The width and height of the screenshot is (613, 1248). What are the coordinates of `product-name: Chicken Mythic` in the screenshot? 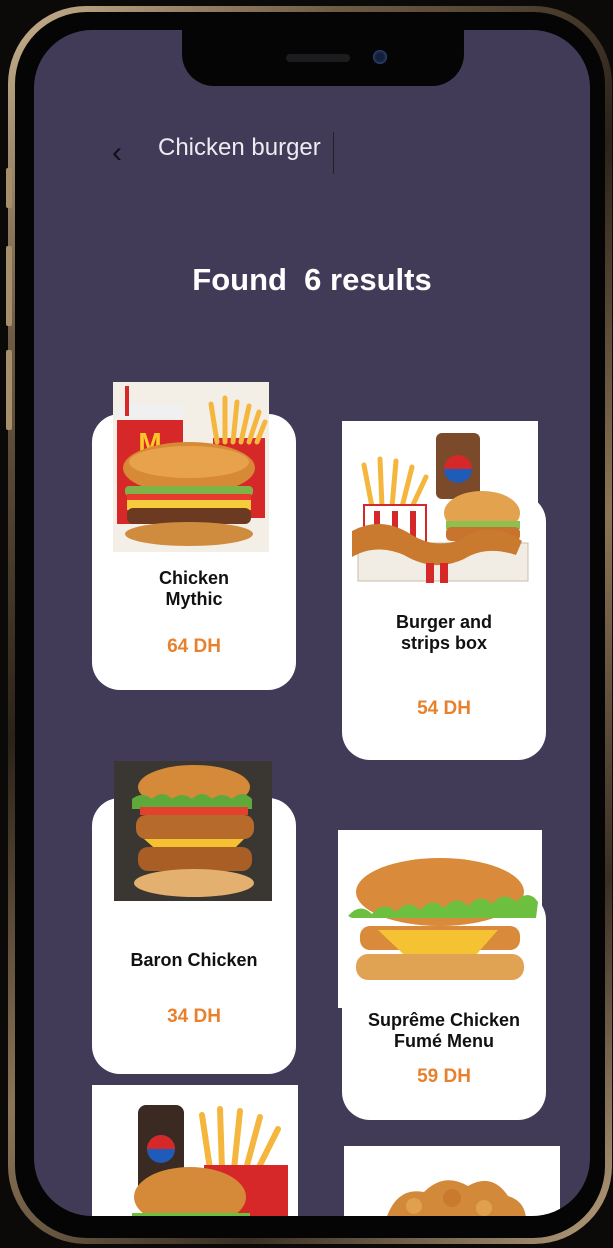 It's located at (194, 588).